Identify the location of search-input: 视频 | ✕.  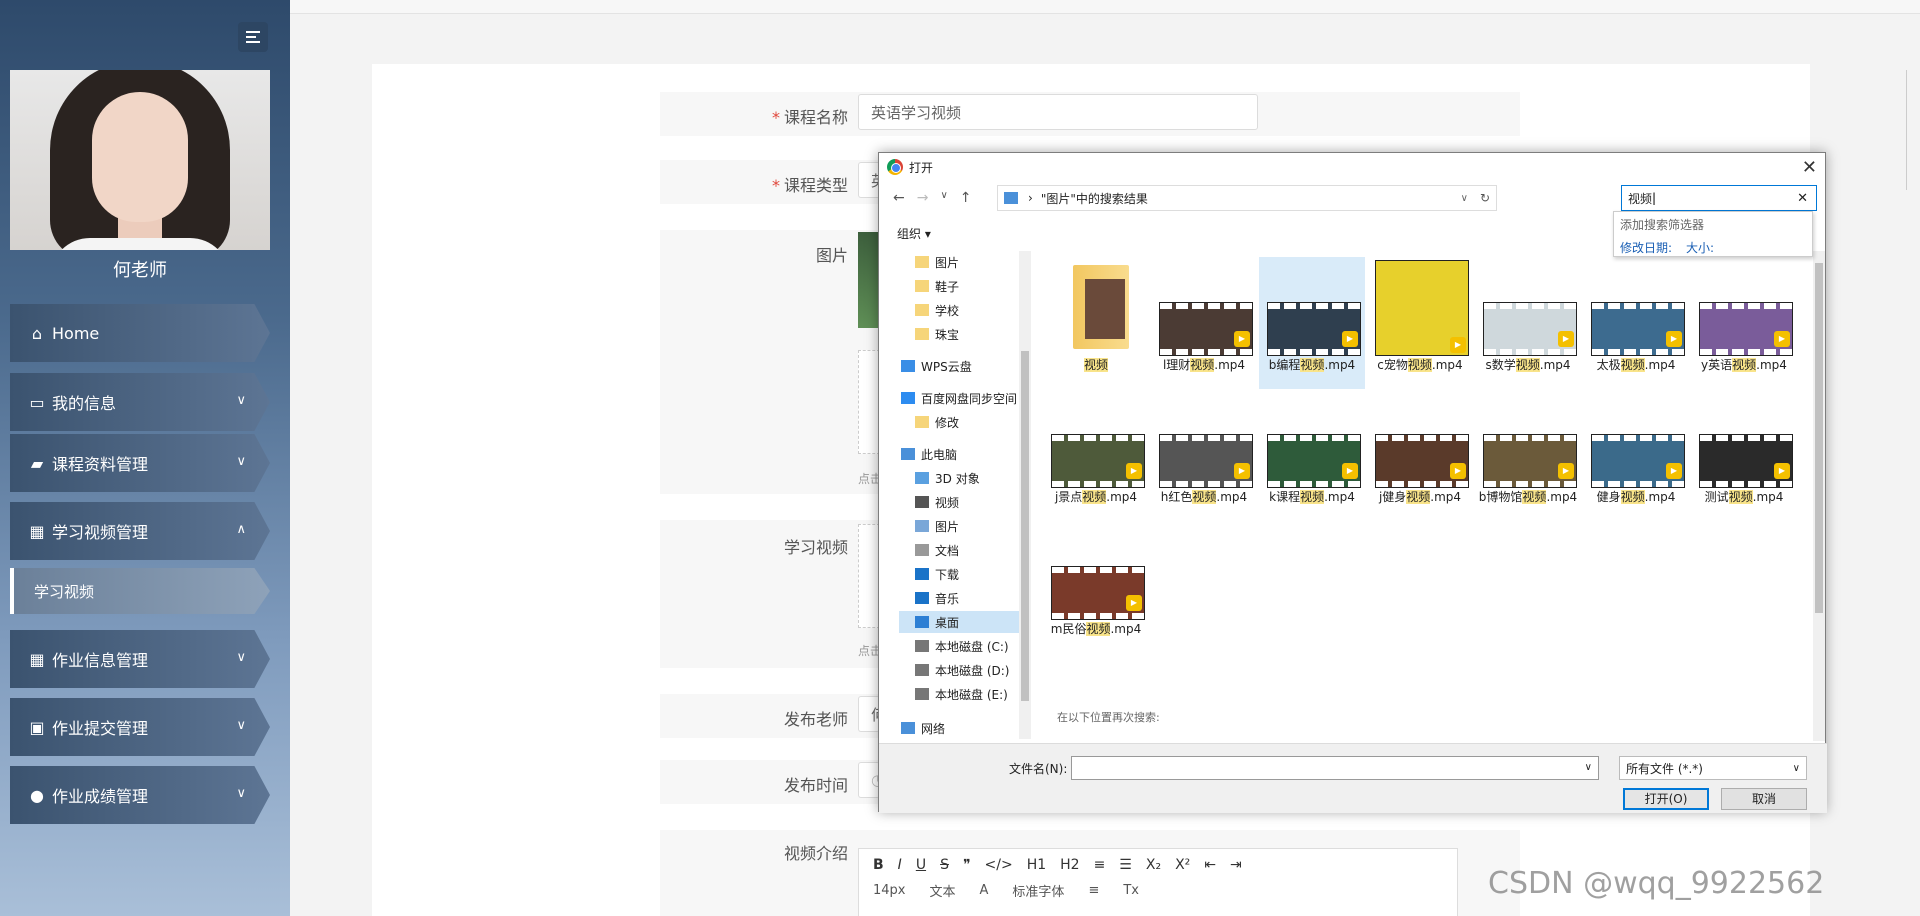
(1719, 198).